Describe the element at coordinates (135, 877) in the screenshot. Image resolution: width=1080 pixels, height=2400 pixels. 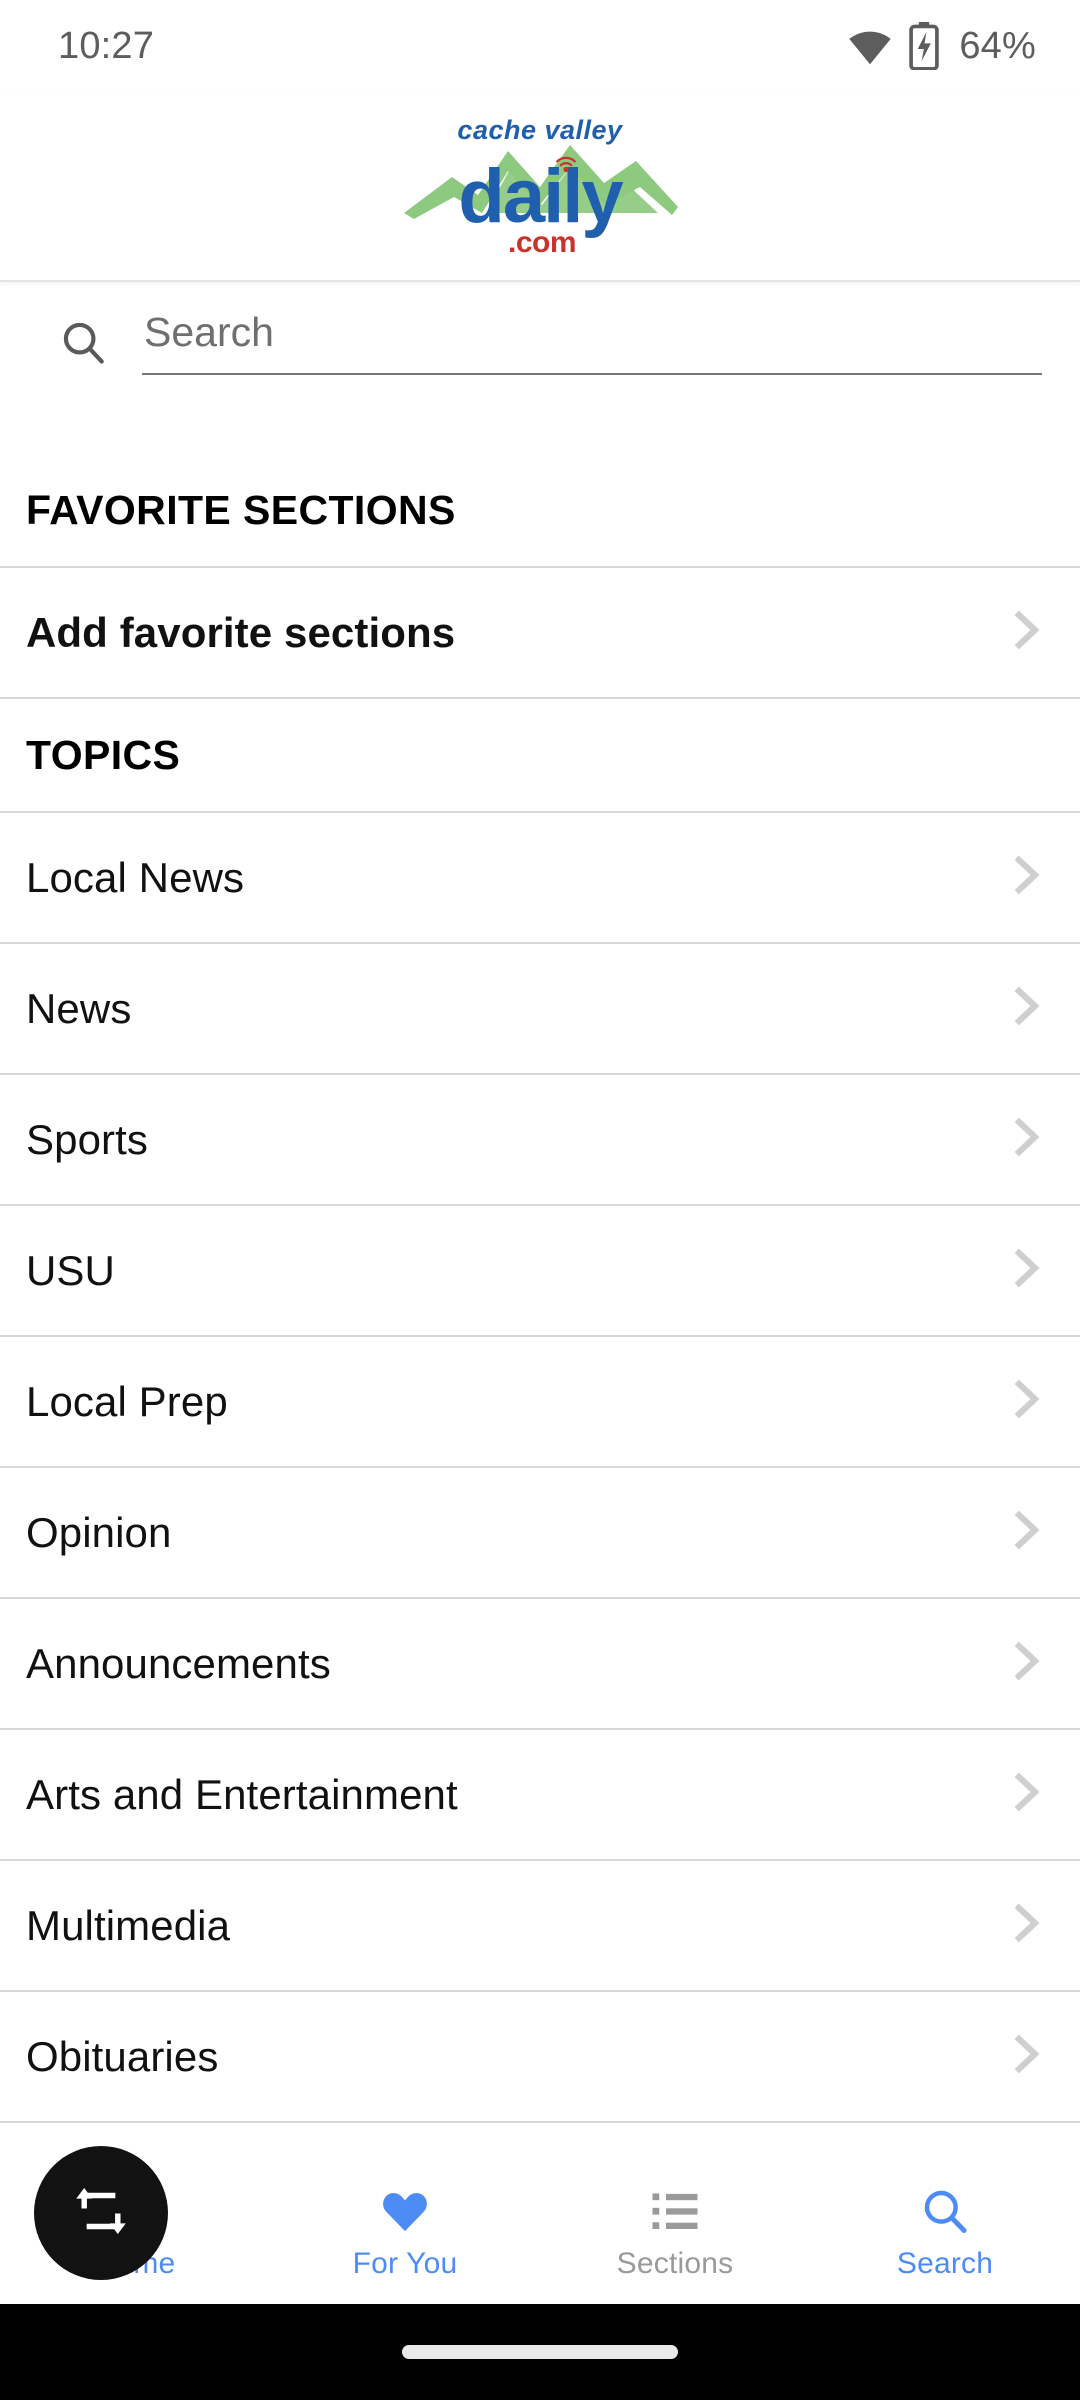
I see `list-item-label: Local News` at that location.